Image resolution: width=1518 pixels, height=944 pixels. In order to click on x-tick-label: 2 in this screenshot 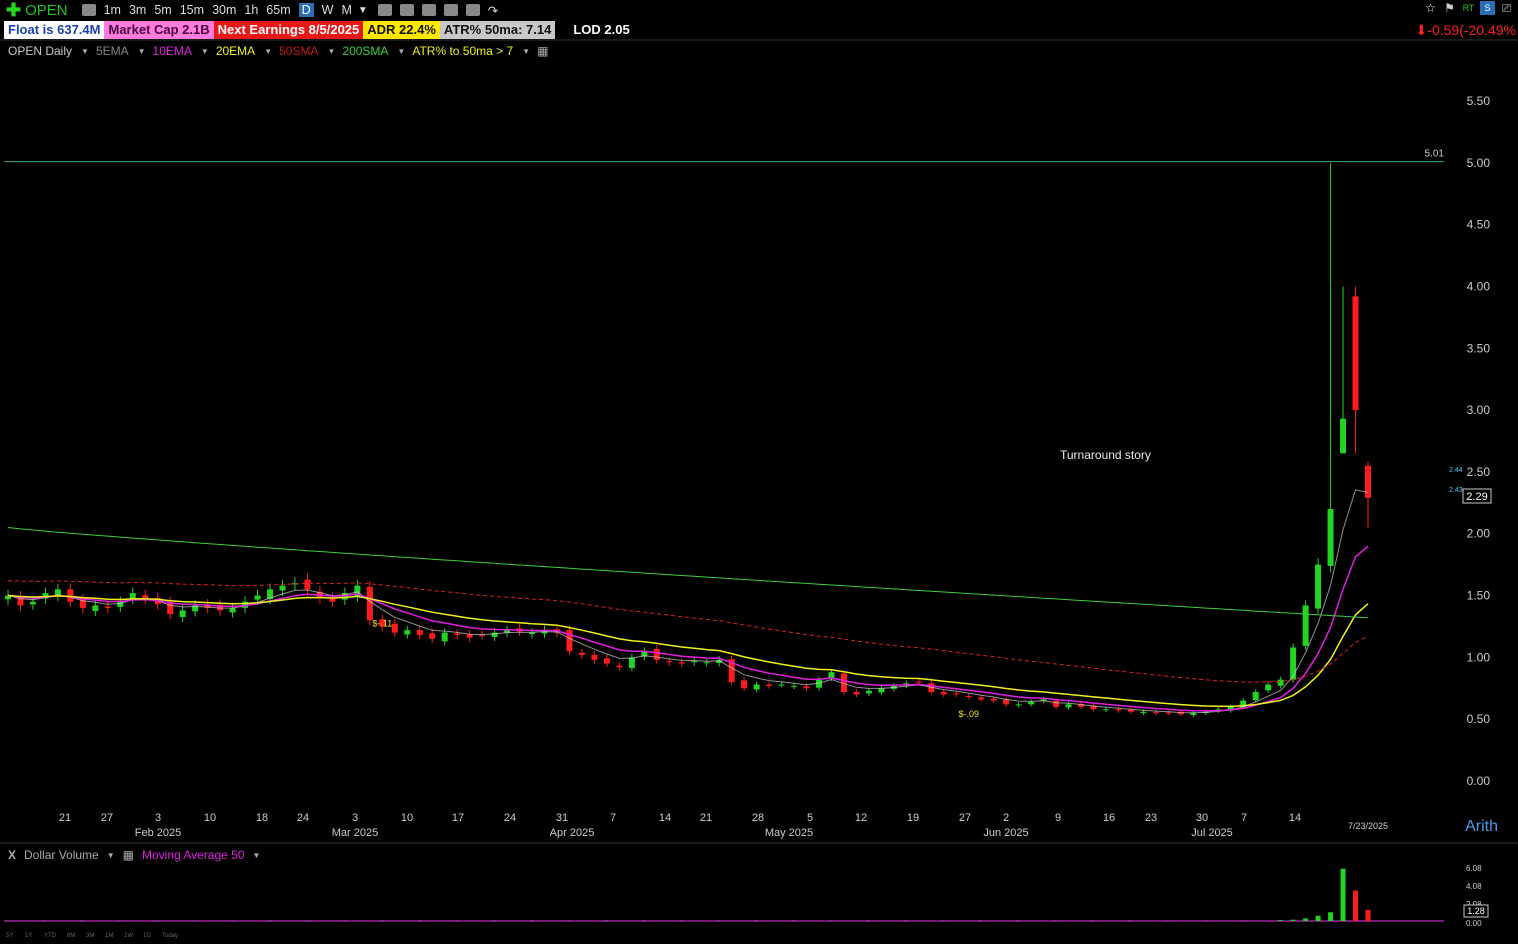, I will do `click(1006, 818)`.